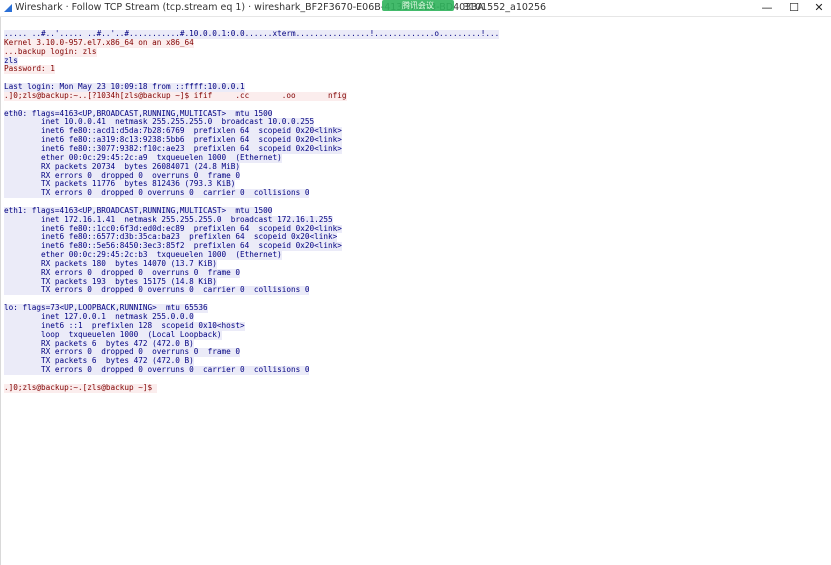 Image resolution: width=831 pixels, height=565 pixels. I want to click on overlay-badge: 腾讯会议, so click(418, 5).